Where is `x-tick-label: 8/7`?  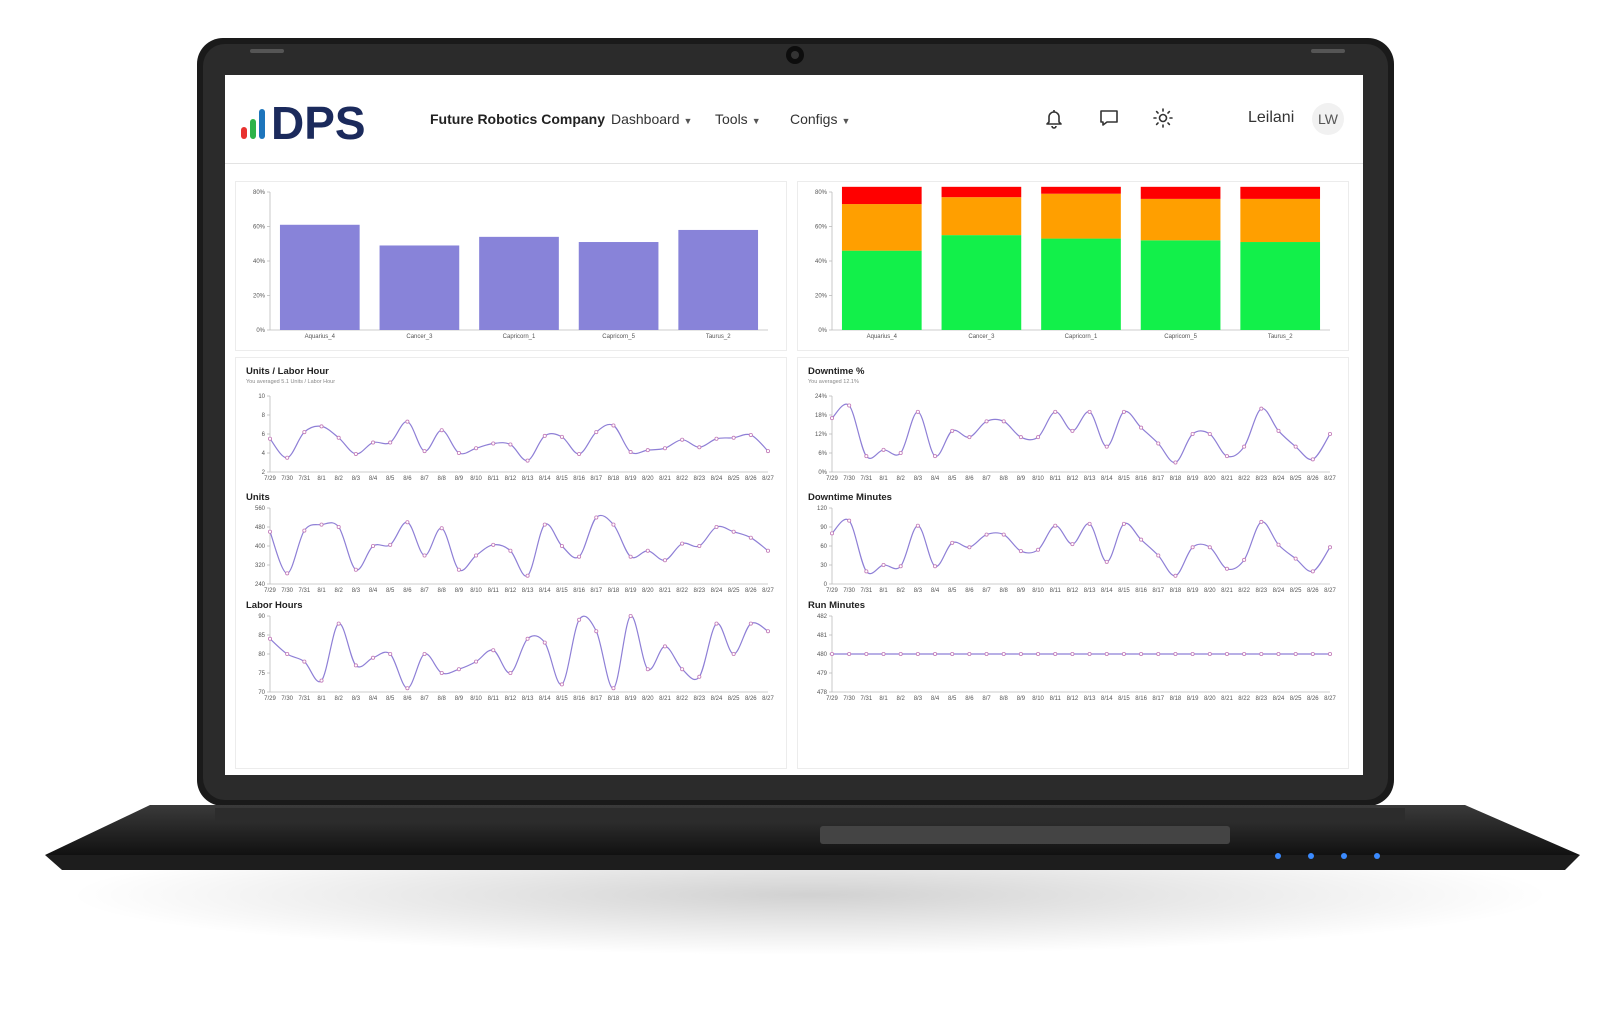
x-tick-label: 8/7 is located at coordinates (424, 479).